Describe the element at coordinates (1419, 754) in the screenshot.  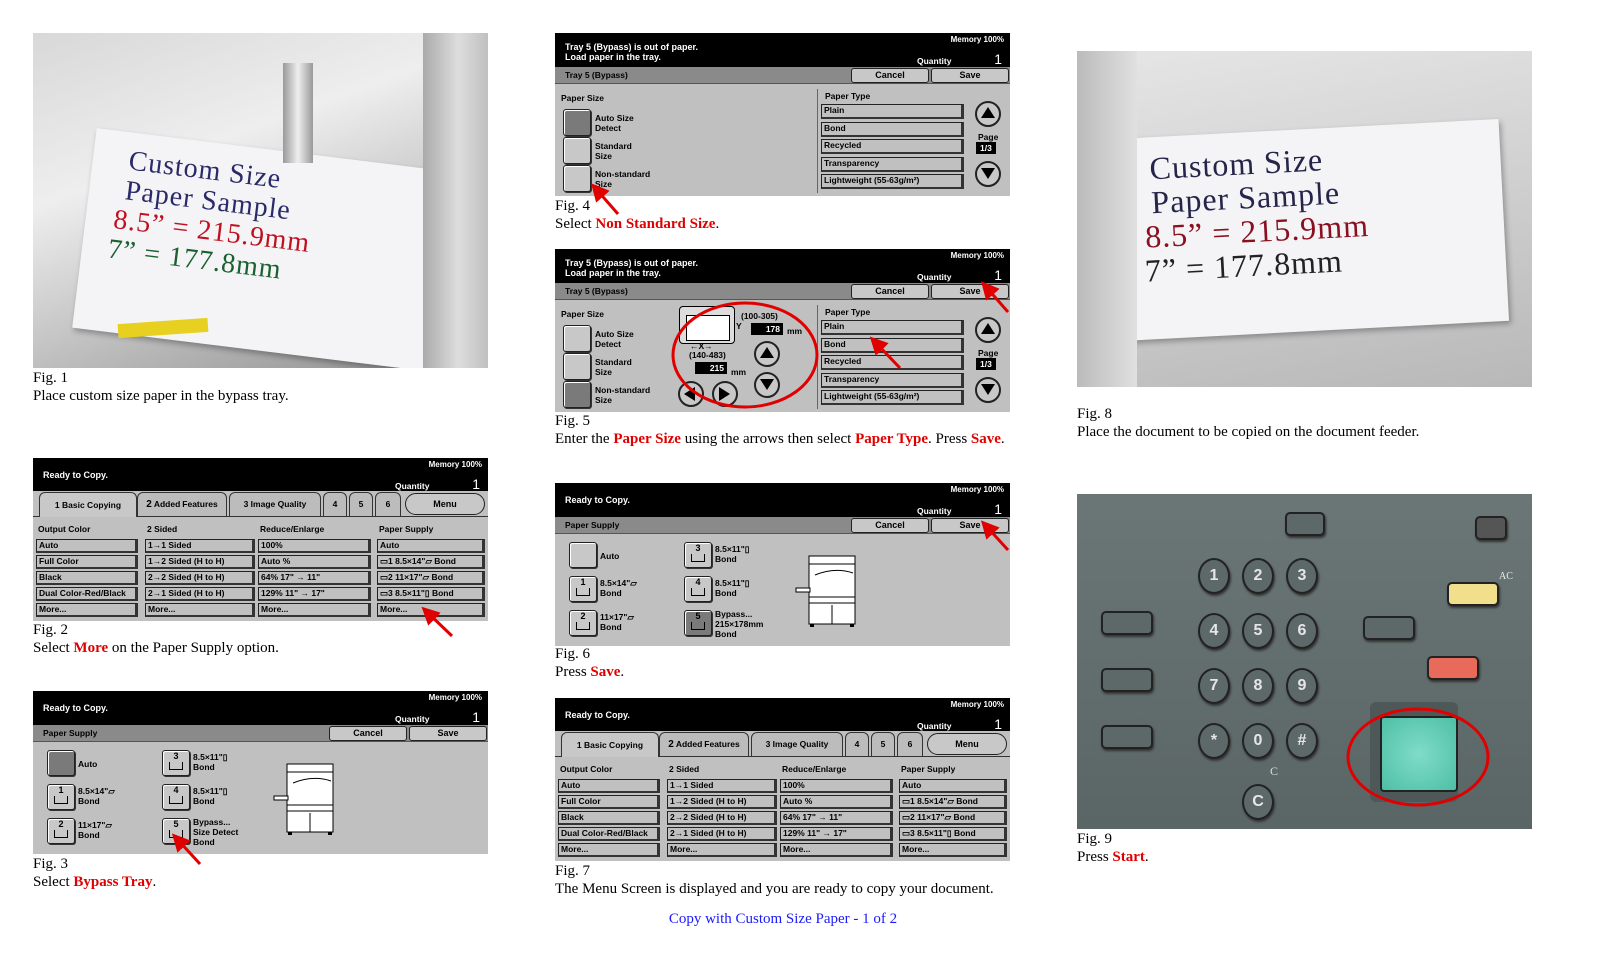
I see `start-button` at that location.